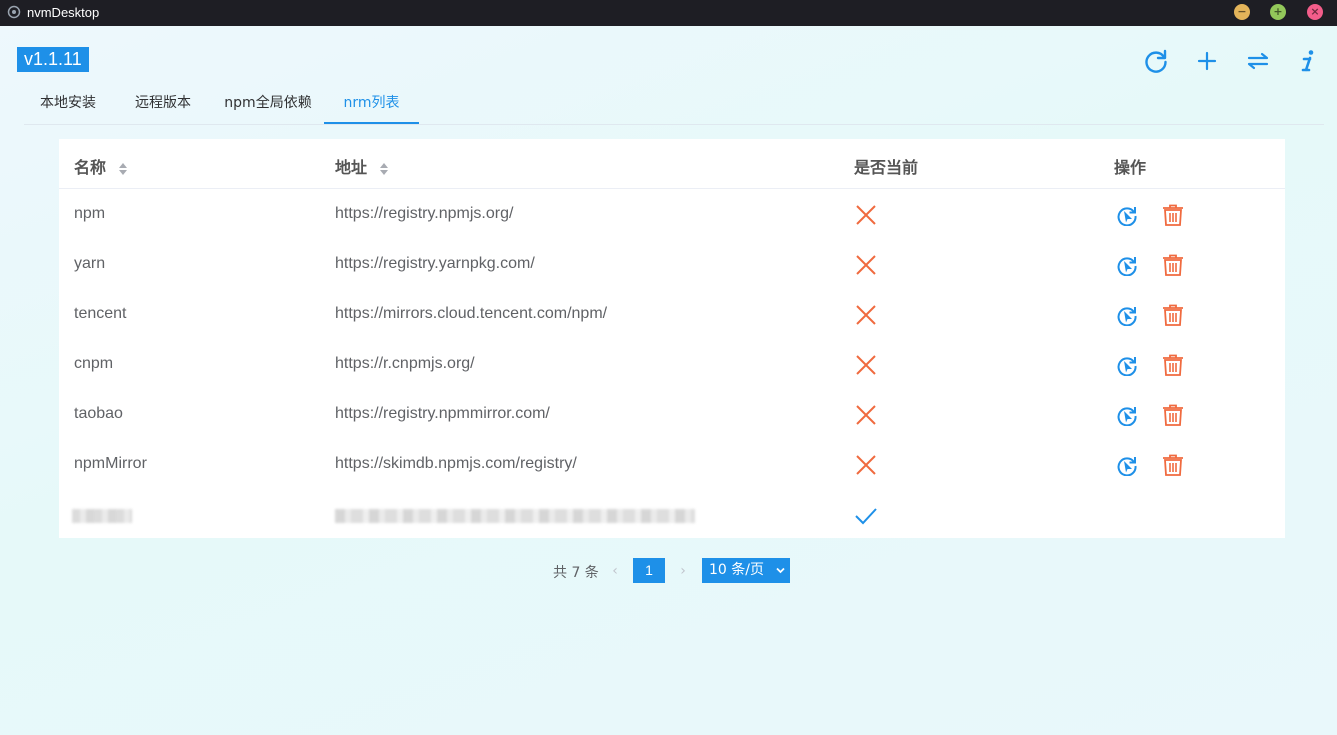  What do you see at coordinates (672, 214) in the screenshot?
I see `table-row: npm https://registry.npmjs.org/` at bounding box center [672, 214].